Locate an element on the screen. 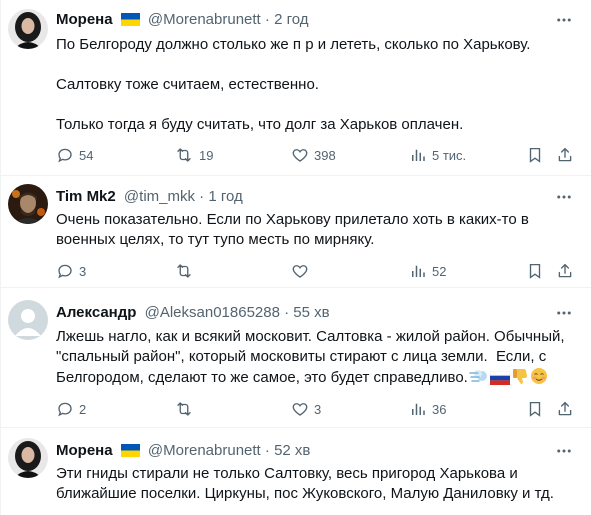 This screenshot has height=515, width=591. views-button: 36 is located at coordinates (427, 409).